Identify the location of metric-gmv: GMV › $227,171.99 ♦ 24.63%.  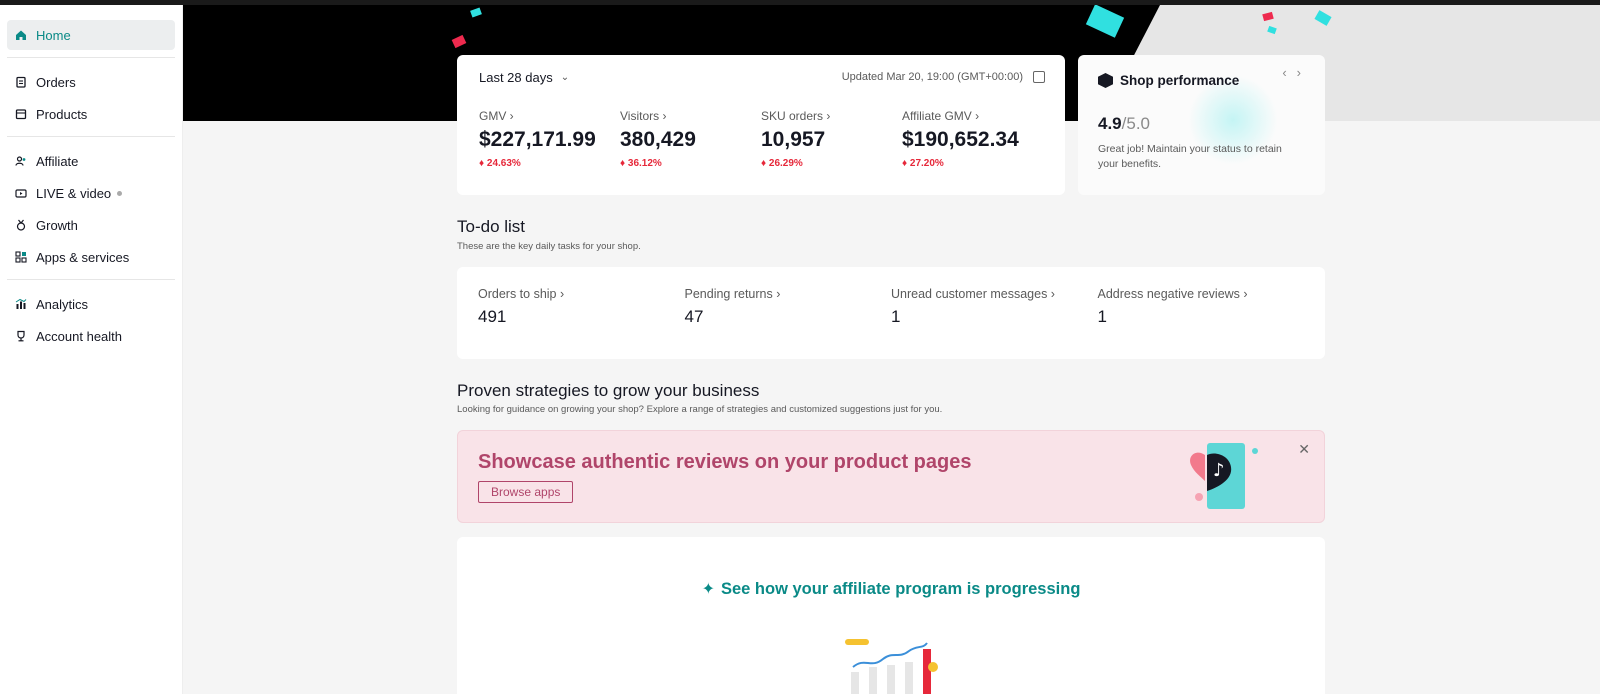
(549, 139).